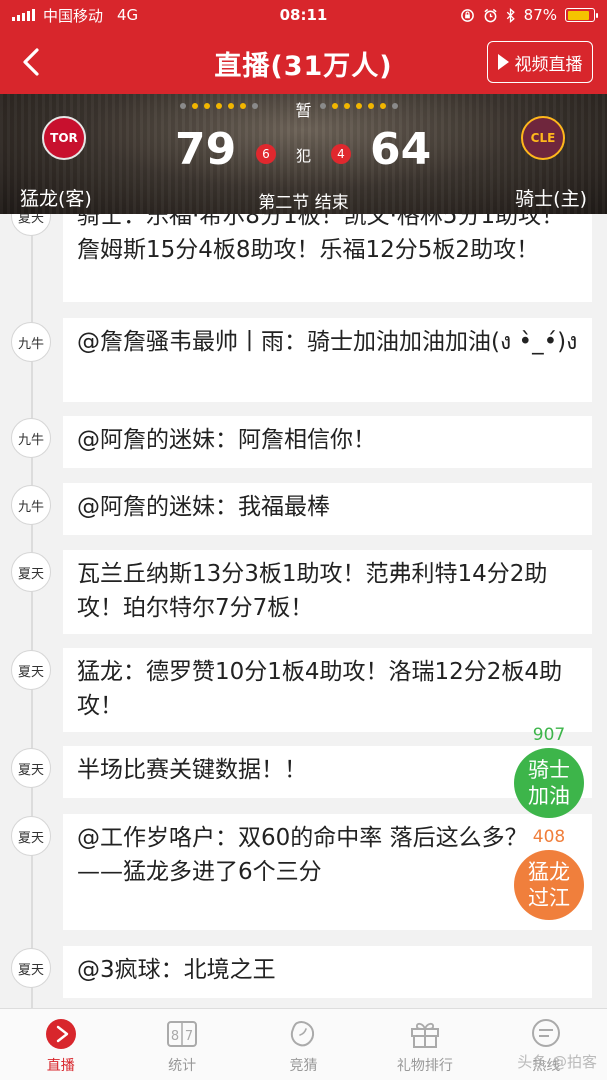 Image resolution: width=607 pixels, height=1080 pixels. I want to click on away-cheer-button: 猛龙 过江, so click(549, 885).